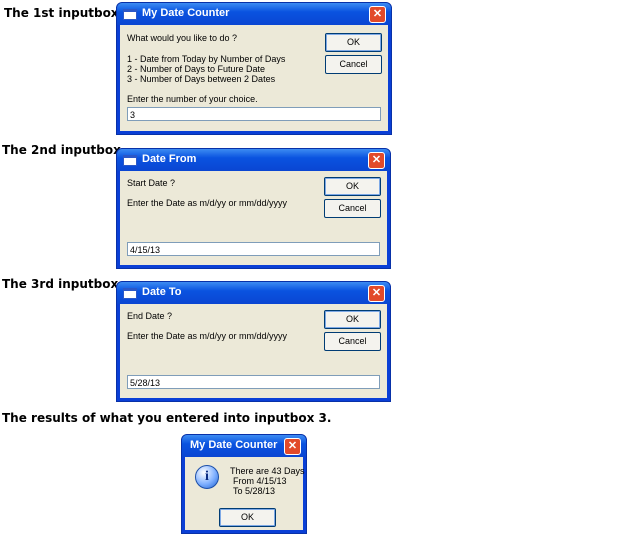  Describe the element at coordinates (169, 159) in the screenshot. I see `window-title: Date From` at that location.